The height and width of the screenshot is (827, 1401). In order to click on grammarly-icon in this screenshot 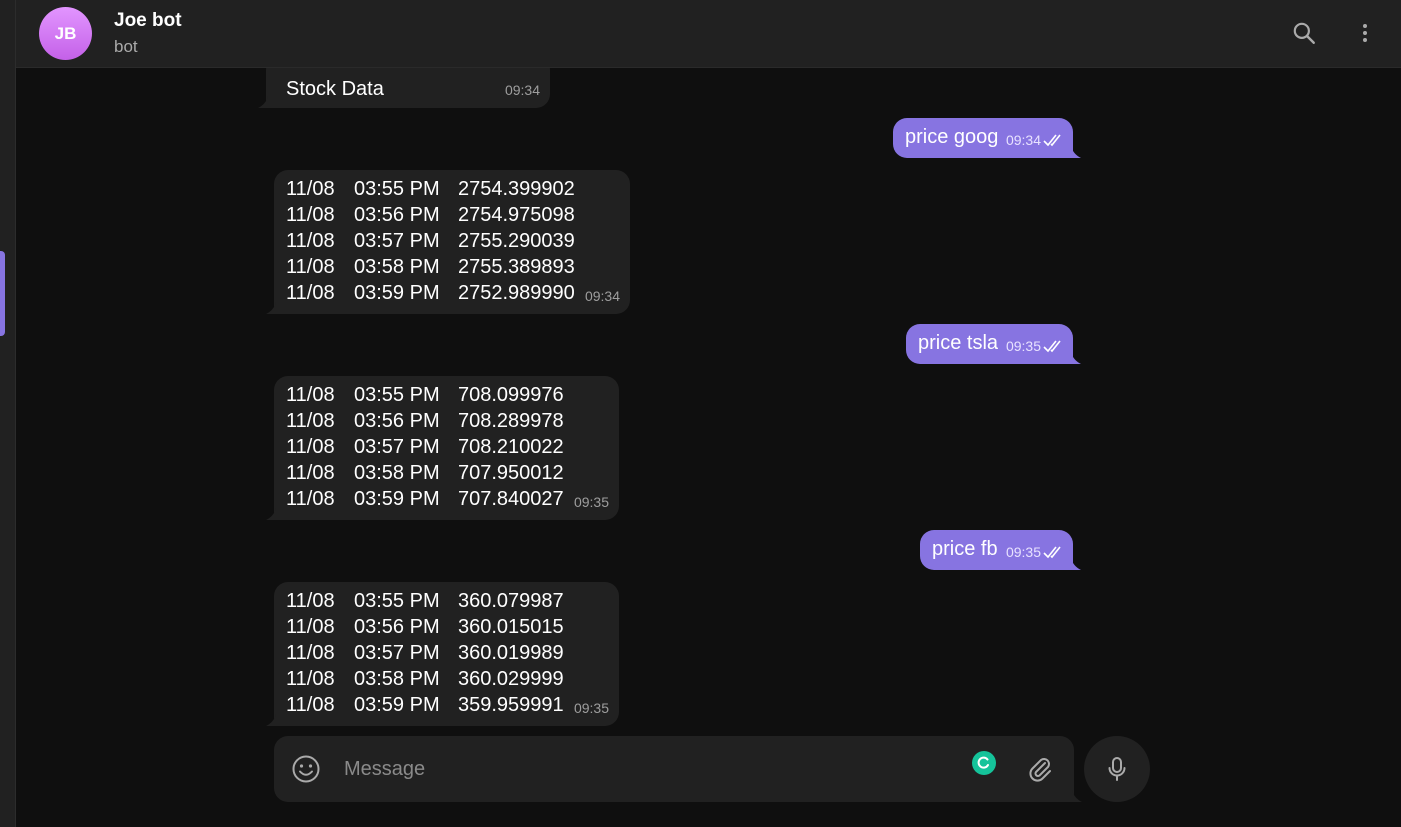, I will do `click(984, 763)`.